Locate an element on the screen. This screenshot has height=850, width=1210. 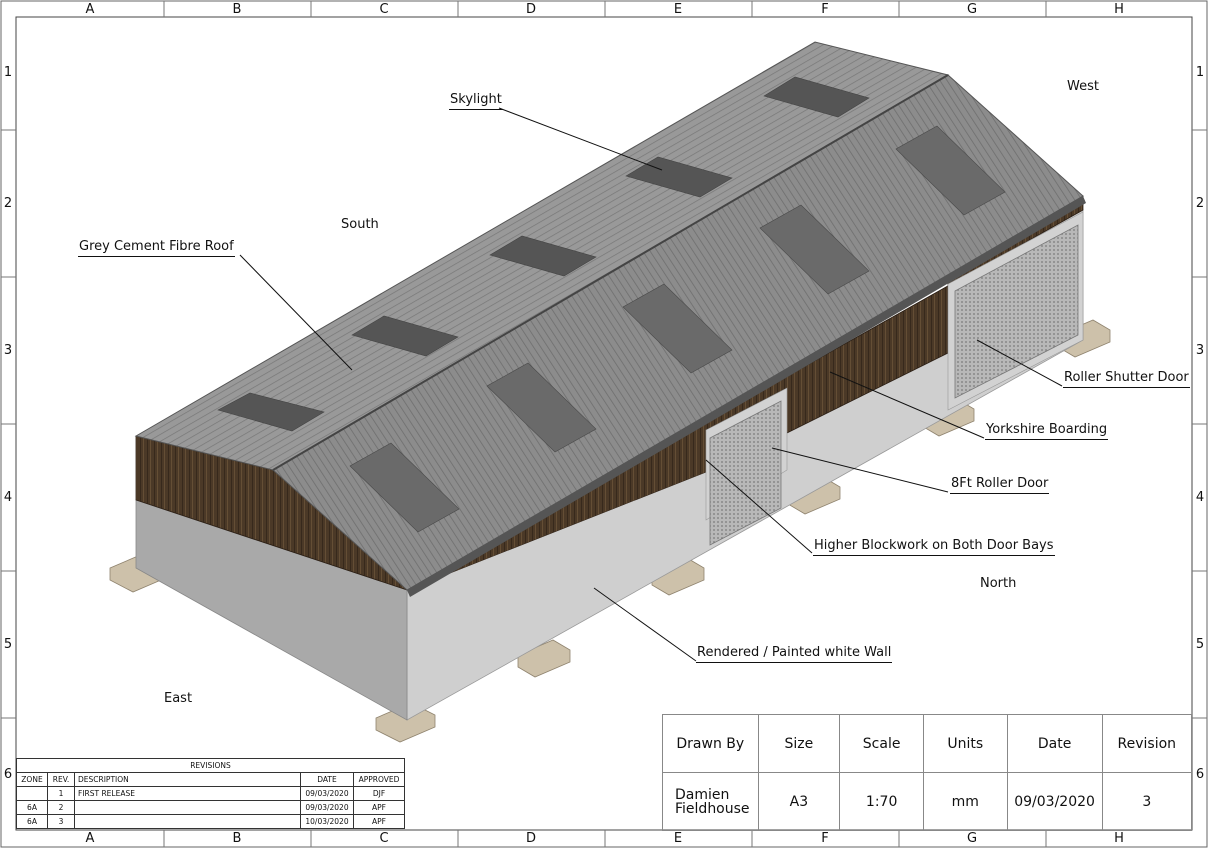
revision-description: FIRST RELEASE is located at coordinates (187, 793).